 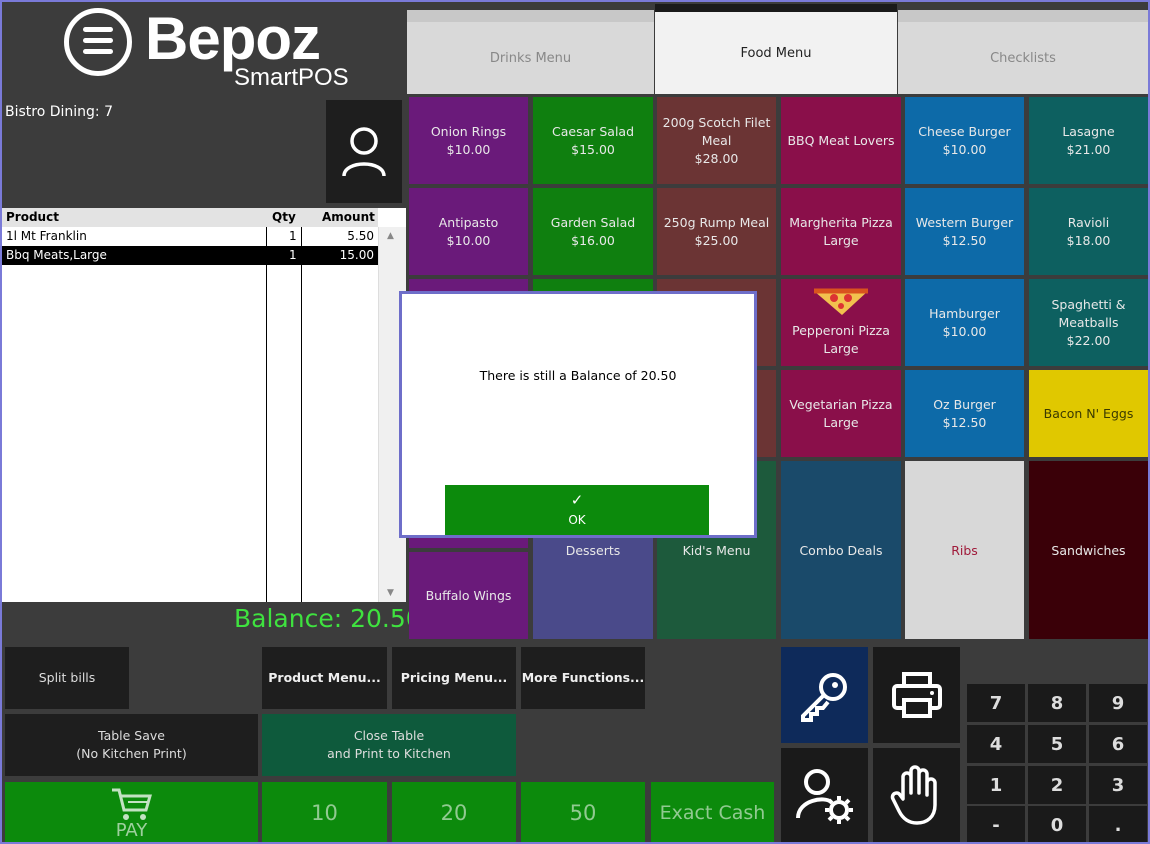 What do you see at coordinates (1118, 703) in the screenshot?
I see `keypad-key: 9` at bounding box center [1118, 703].